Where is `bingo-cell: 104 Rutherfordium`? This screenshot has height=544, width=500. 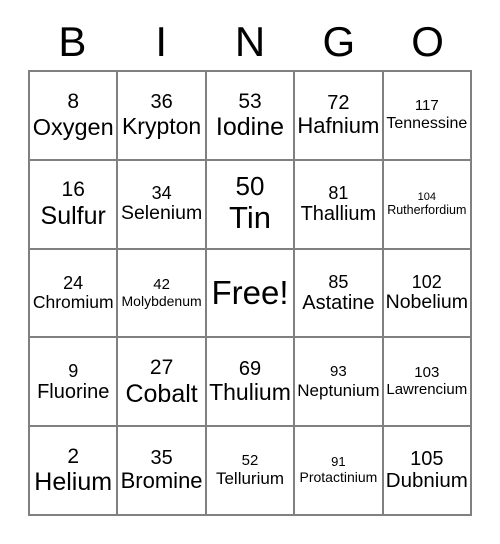 bingo-cell: 104 Rutherfordium is located at coordinates (427, 205).